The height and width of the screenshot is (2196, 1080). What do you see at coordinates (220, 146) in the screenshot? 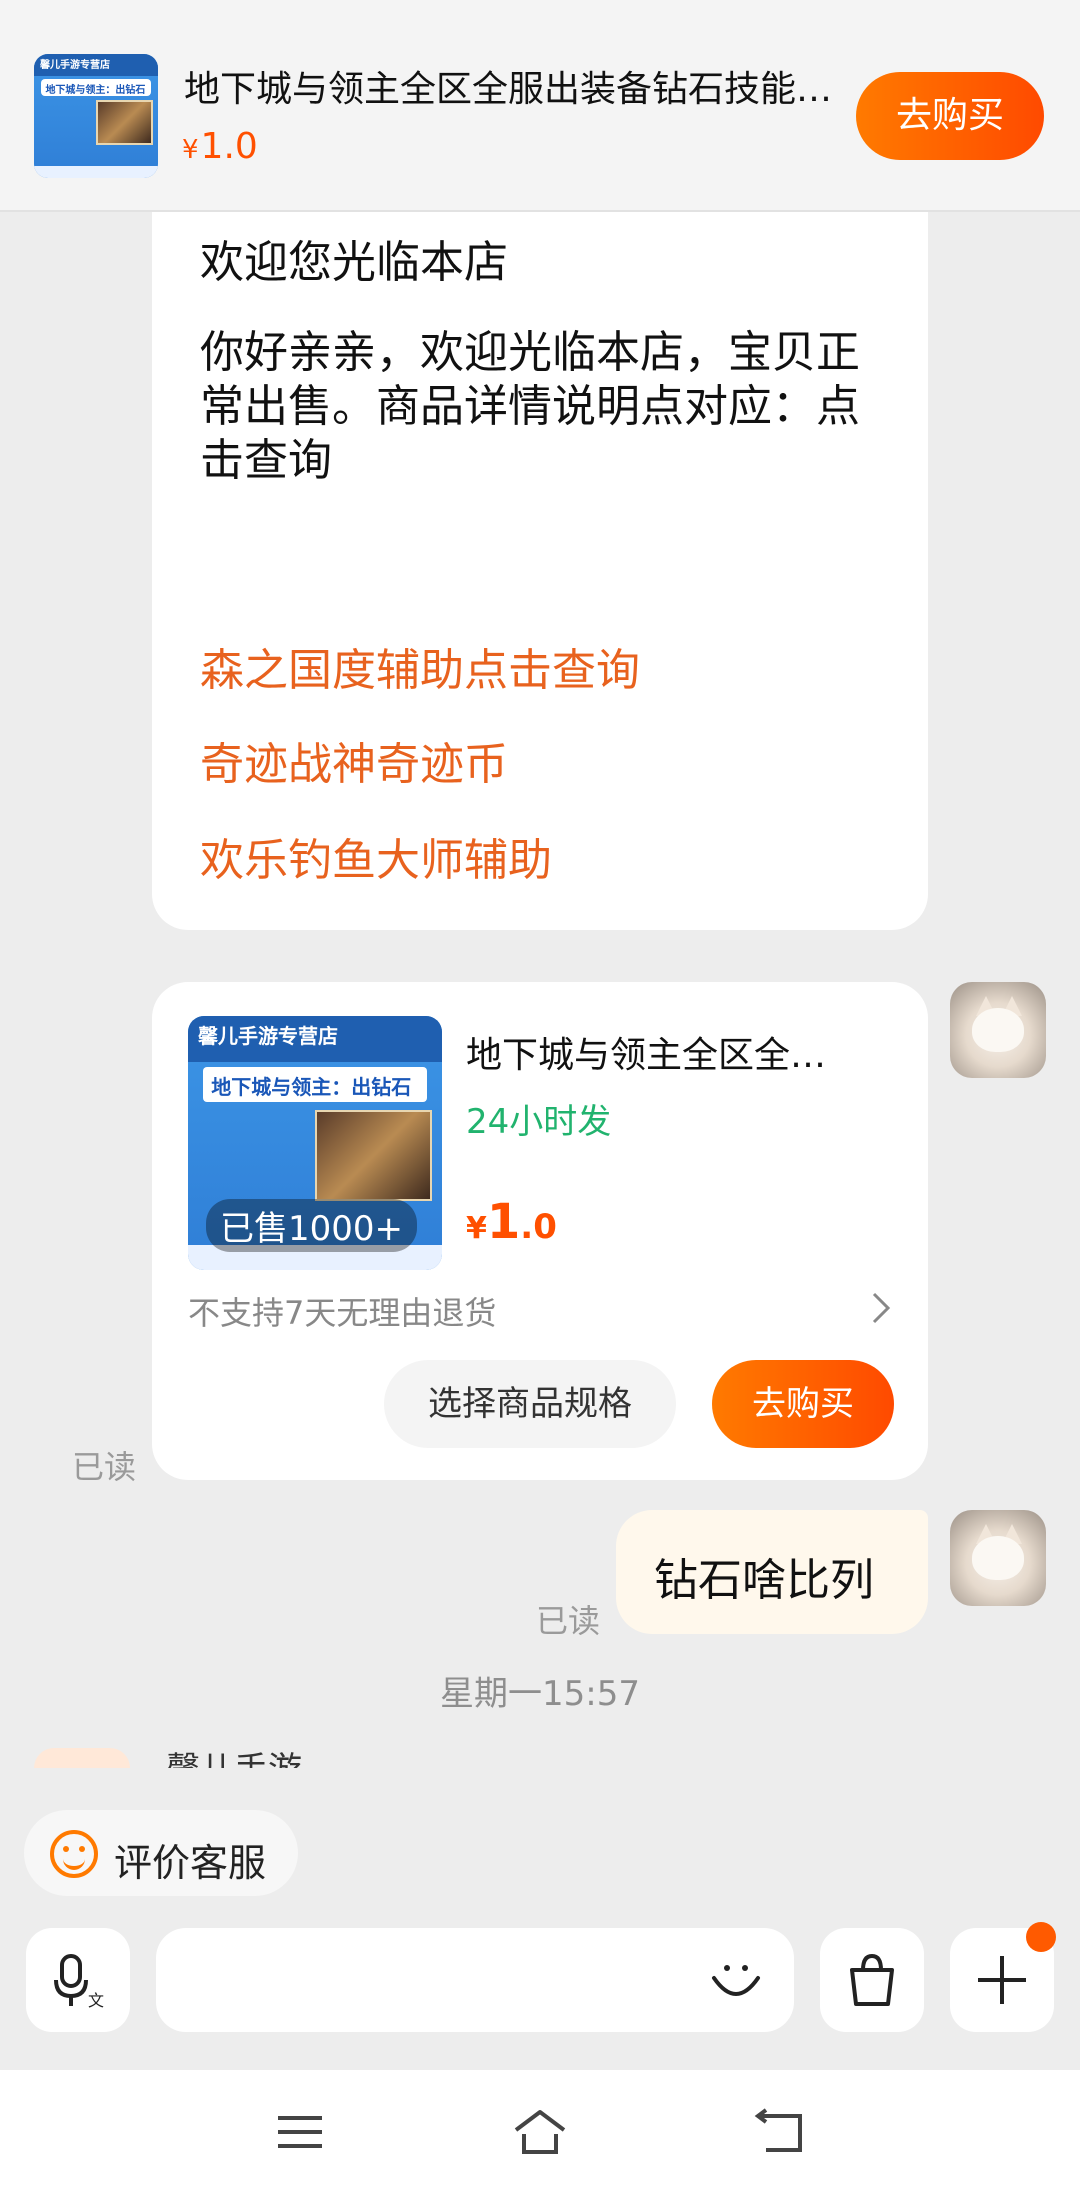
I see `product-price: ¥1.0` at bounding box center [220, 146].